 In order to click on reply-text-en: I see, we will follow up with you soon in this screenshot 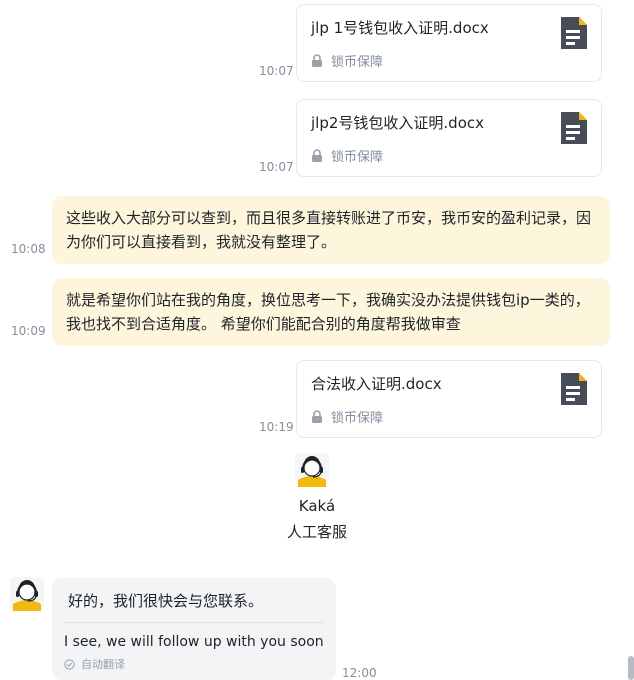, I will do `click(194, 642)`.